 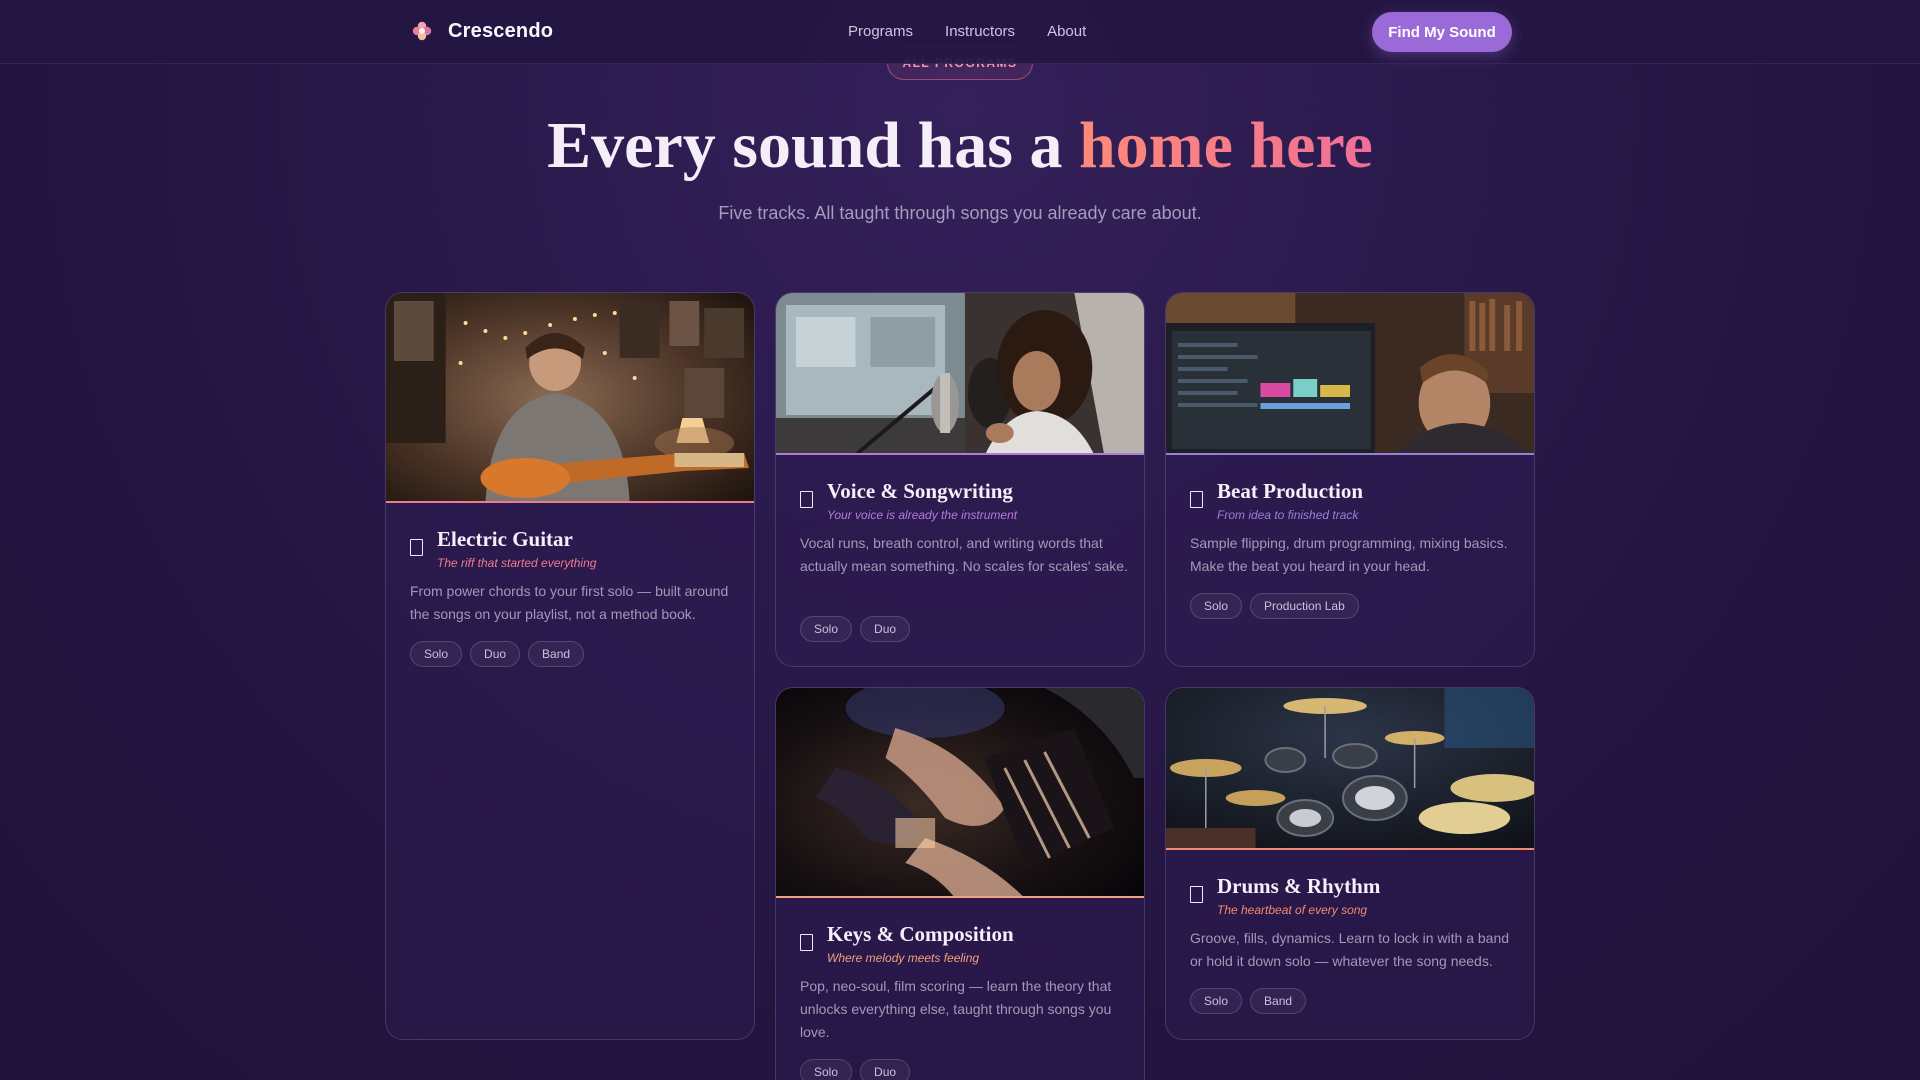 I want to click on brand-name: Crescendo, so click(x=501, y=30).